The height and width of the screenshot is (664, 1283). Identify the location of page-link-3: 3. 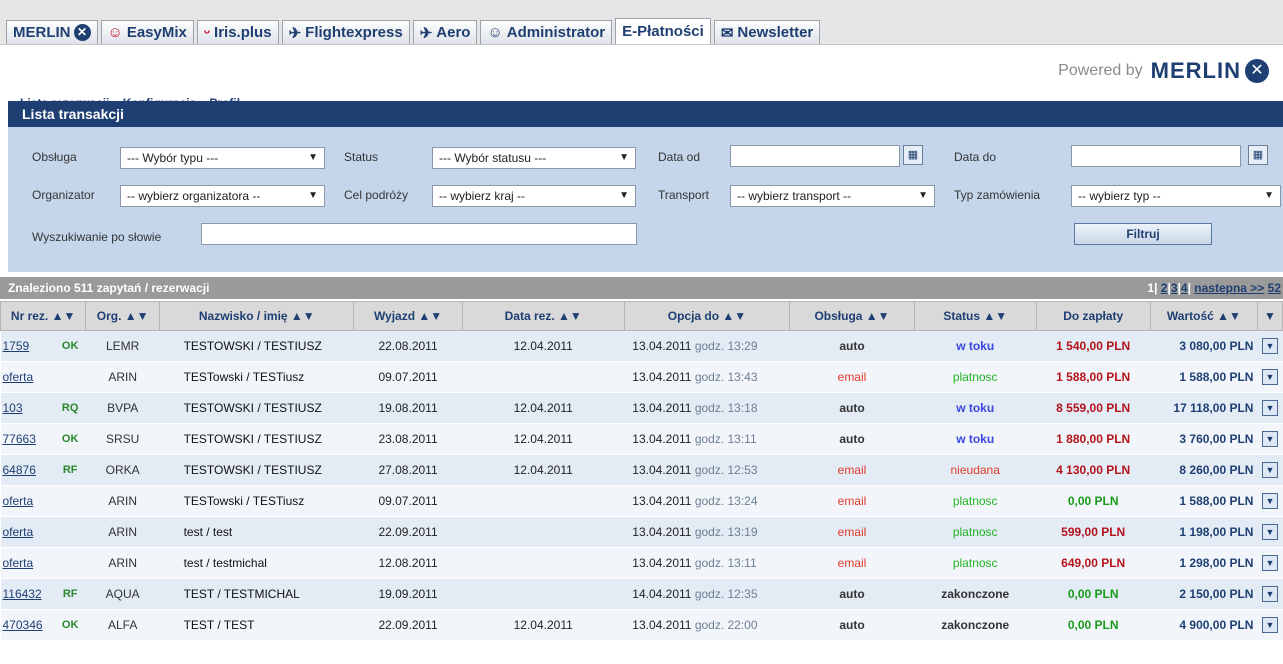
(1174, 288).